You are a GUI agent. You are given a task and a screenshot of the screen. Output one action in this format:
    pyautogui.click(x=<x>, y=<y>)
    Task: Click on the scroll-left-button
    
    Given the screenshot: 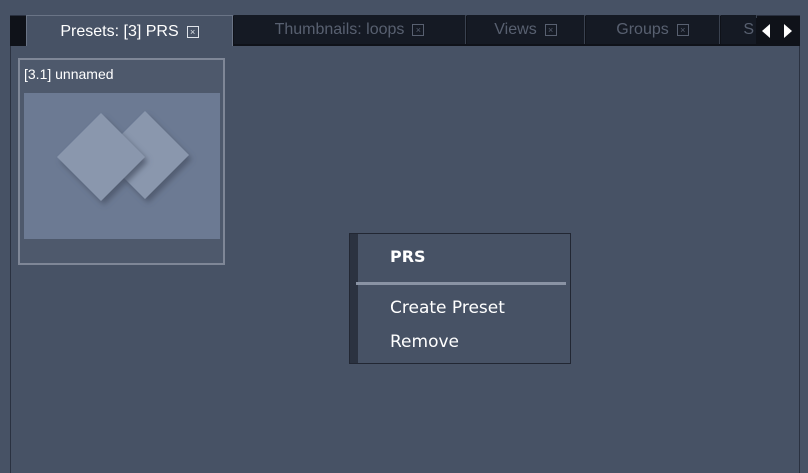 What is the action you would take?
    pyautogui.click(x=766, y=31)
    